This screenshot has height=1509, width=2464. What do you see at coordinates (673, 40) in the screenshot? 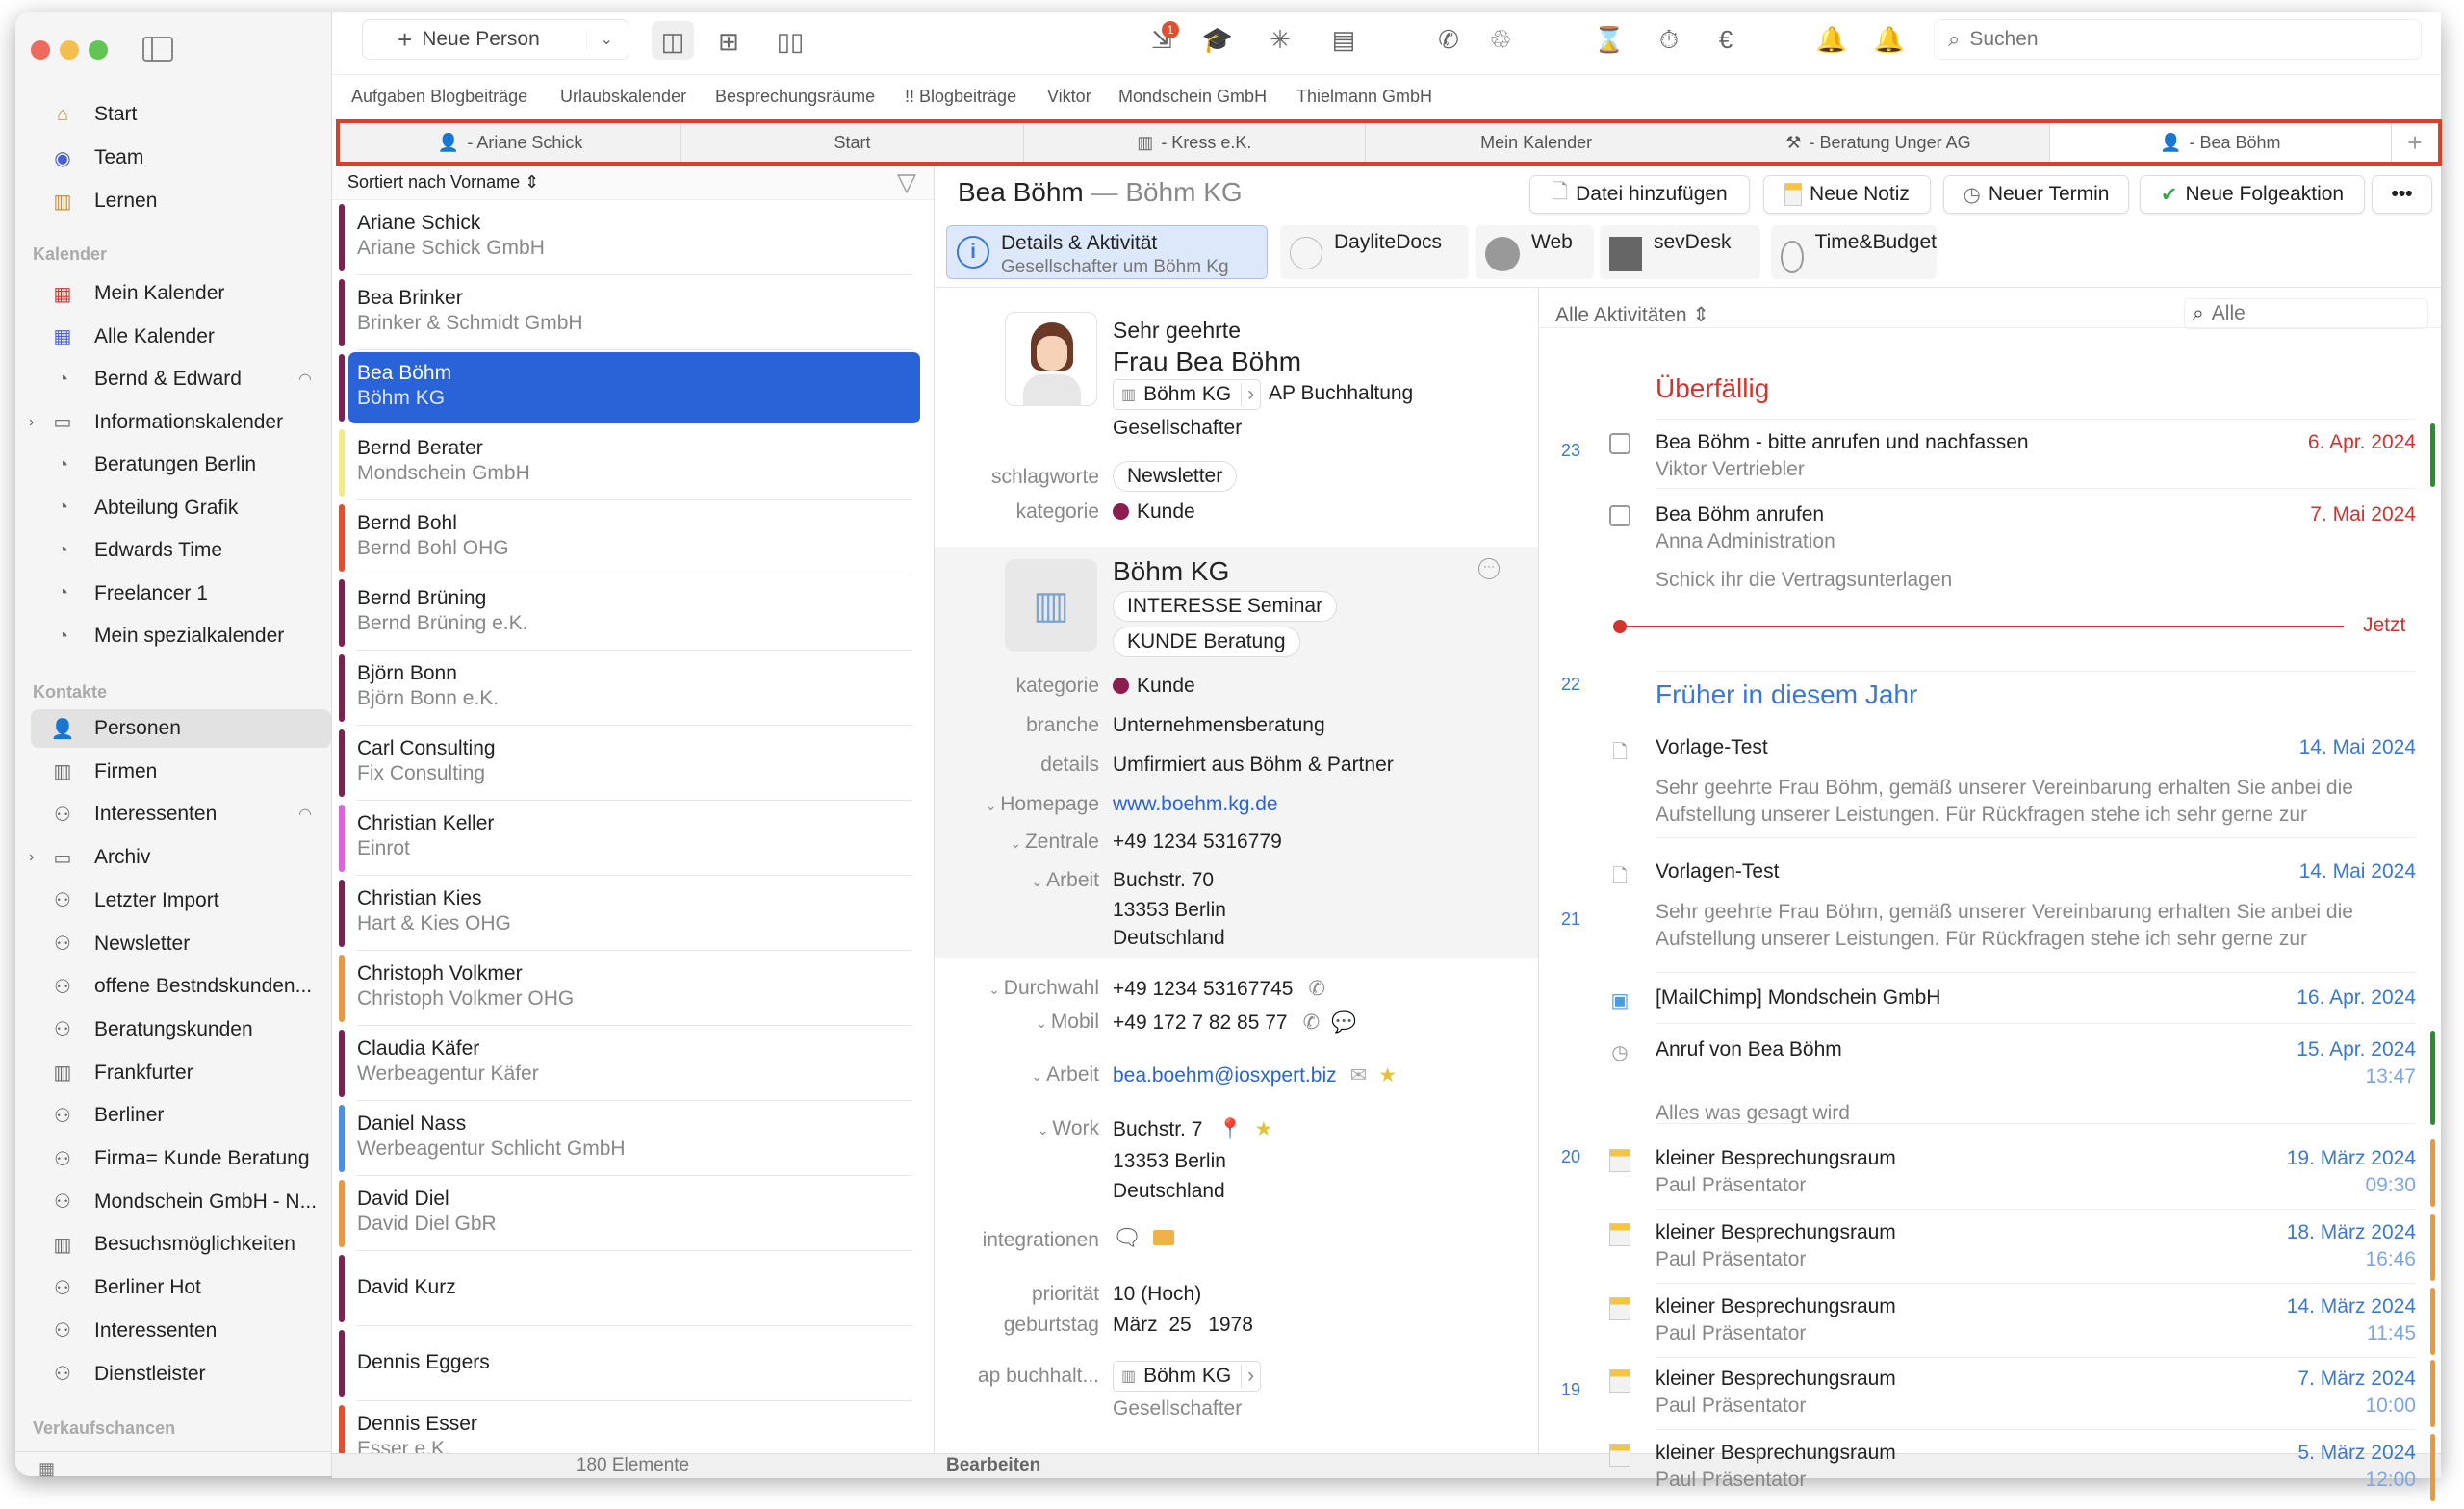
I see `split-view-icon: ◫` at bounding box center [673, 40].